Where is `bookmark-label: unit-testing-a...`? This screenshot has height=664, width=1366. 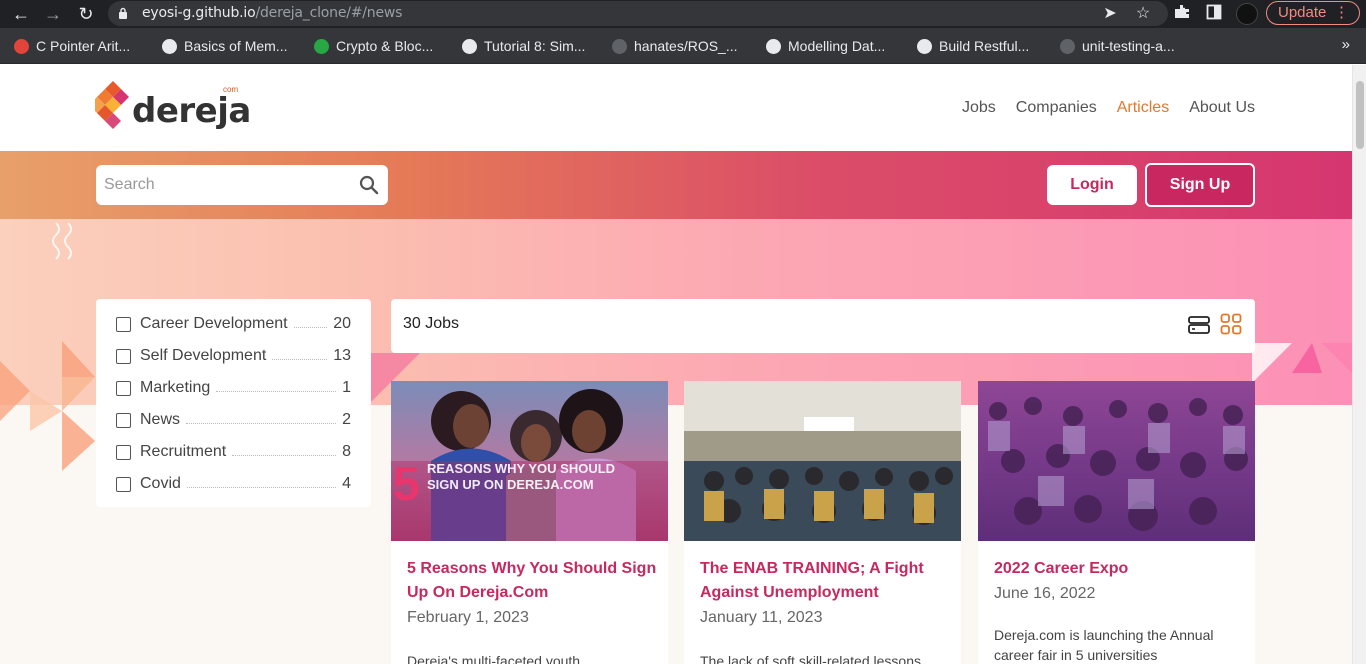 bookmark-label: unit-testing-a... is located at coordinates (1128, 46).